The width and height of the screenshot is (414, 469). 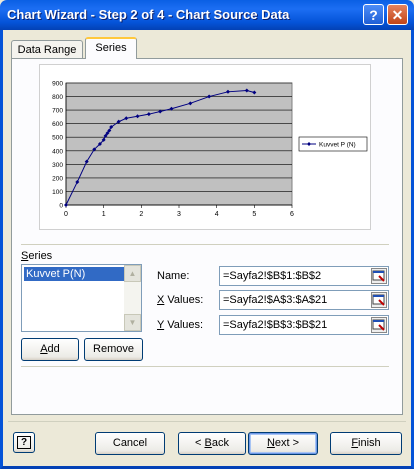 I want to click on x-tick-label: 4, so click(x=217, y=214).